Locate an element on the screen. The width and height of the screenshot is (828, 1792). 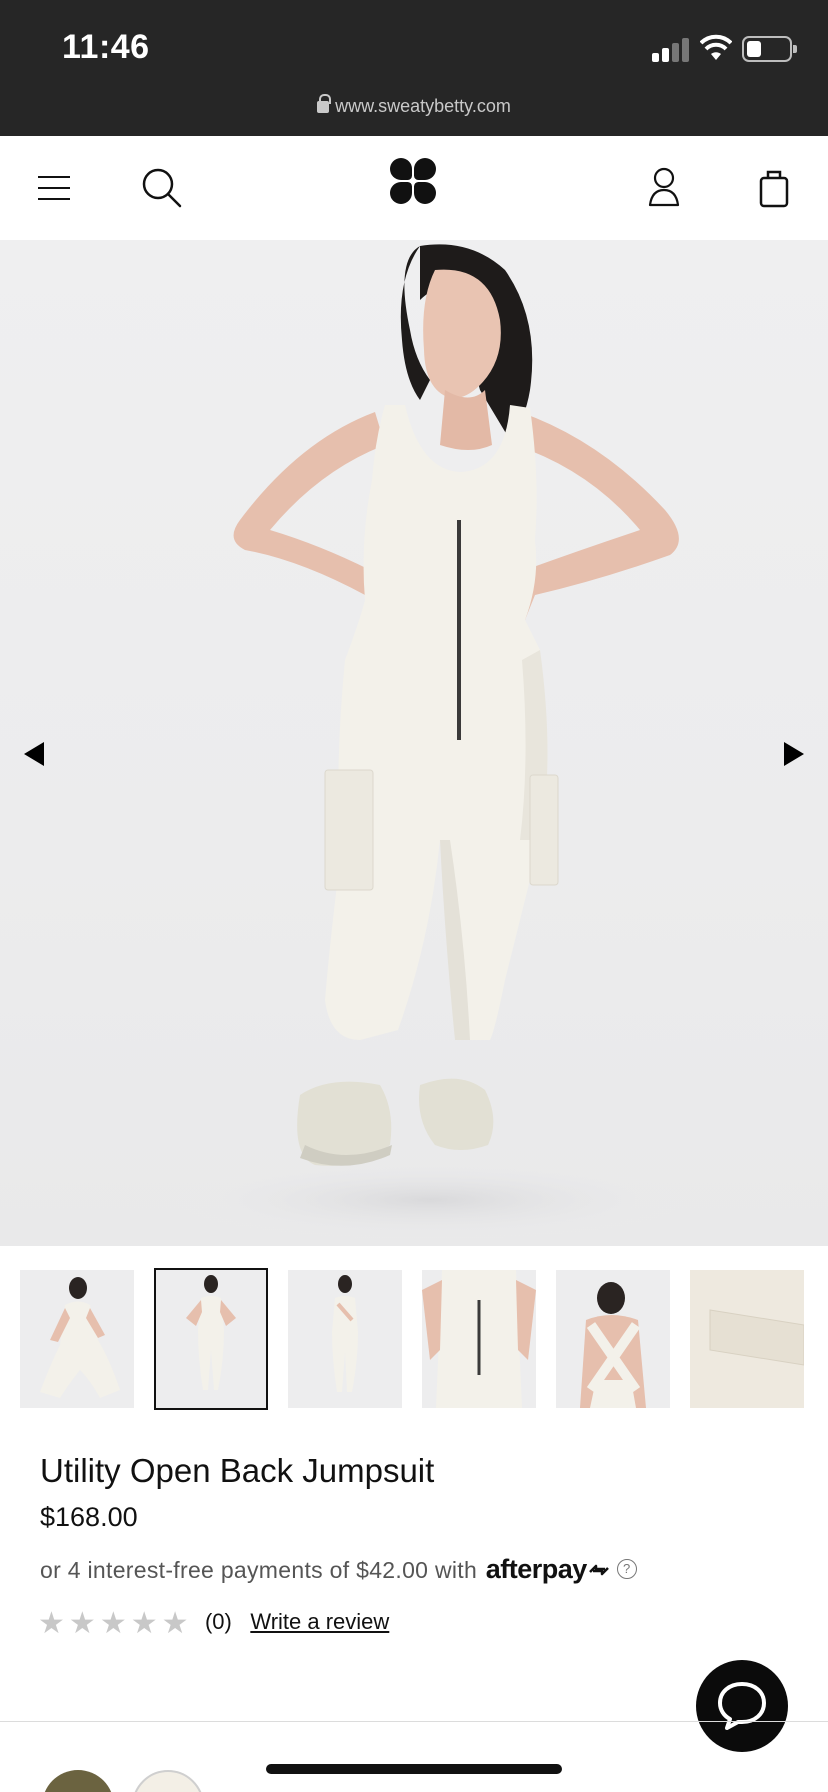
color-swatch-olive is located at coordinates (78, 1781).